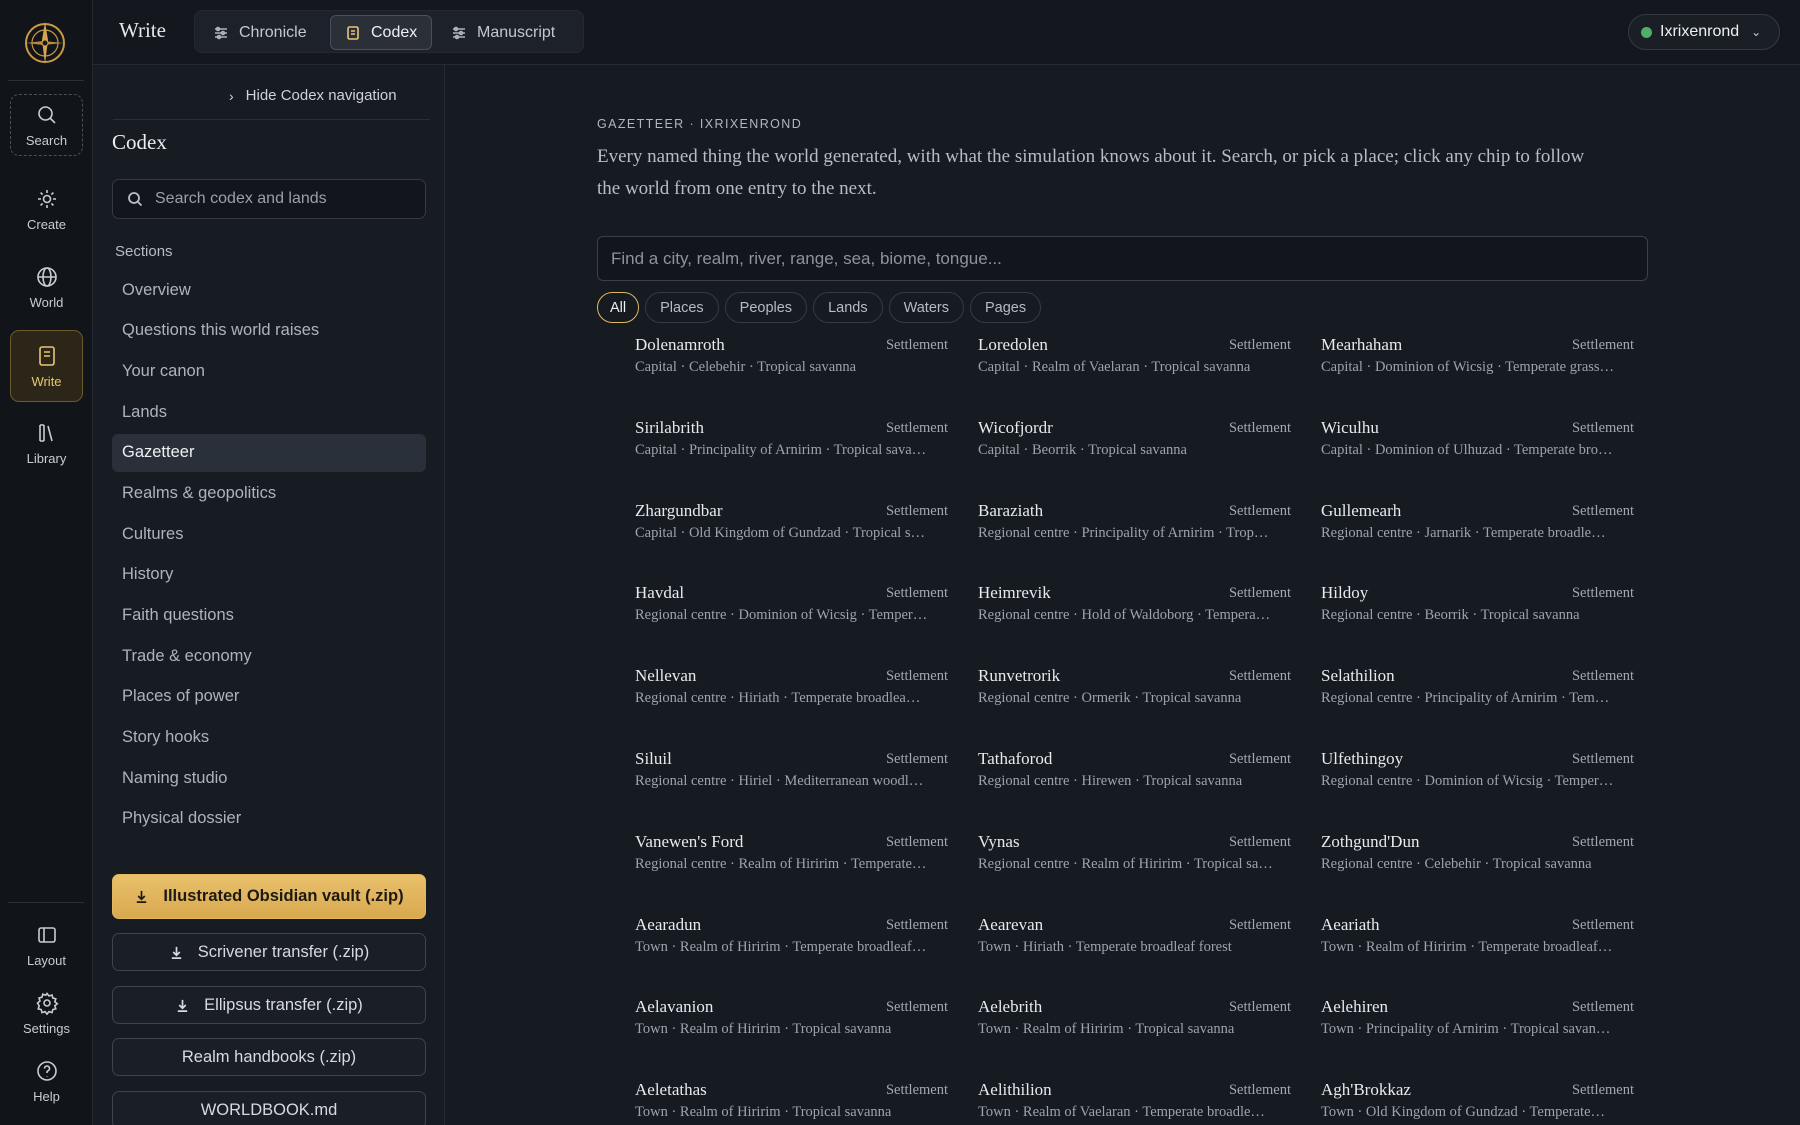 The height and width of the screenshot is (1125, 1800). What do you see at coordinates (269, 575) in the screenshot?
I see `section-history: History` at bounding box center [269, 575].